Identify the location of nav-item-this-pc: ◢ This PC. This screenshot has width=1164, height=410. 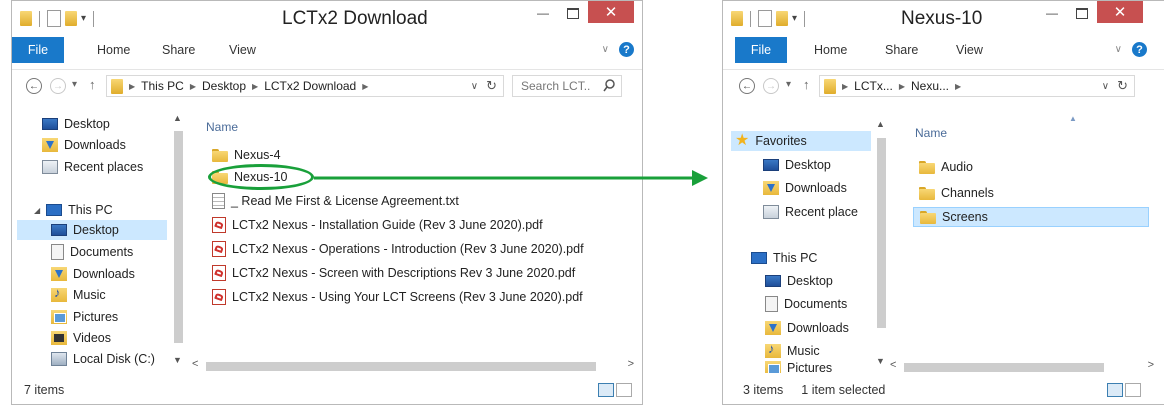
(73, 210).